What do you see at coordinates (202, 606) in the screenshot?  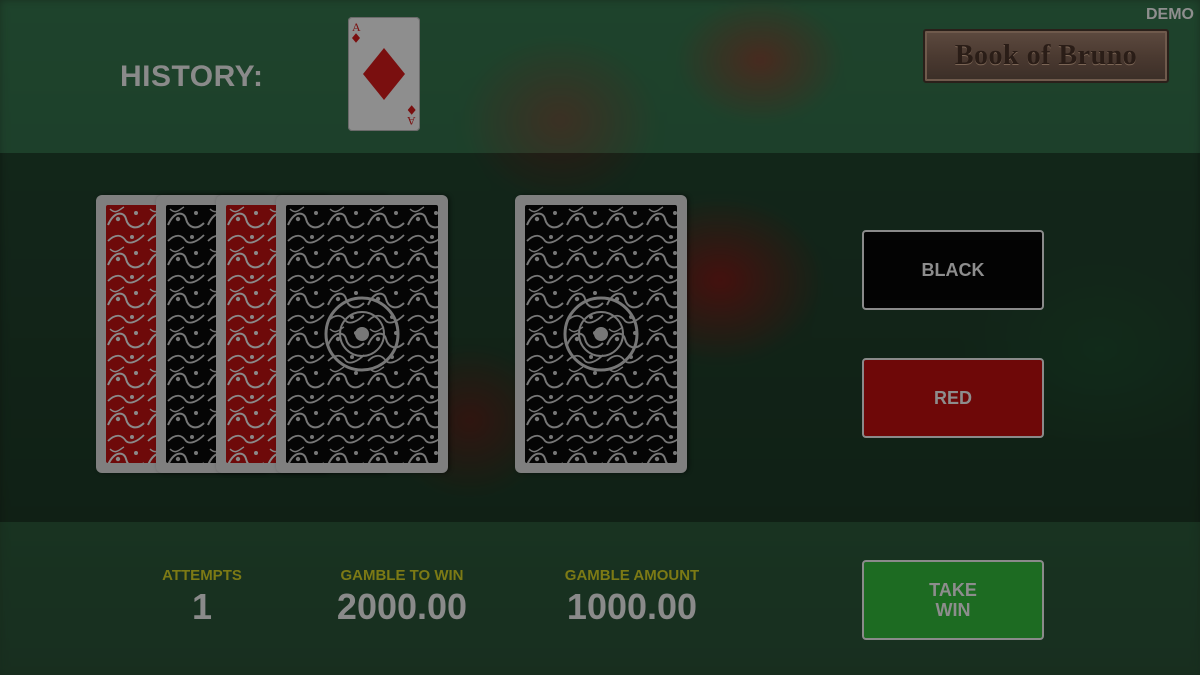 I see `attempts-value: 1` at bounding box center [202, 606].